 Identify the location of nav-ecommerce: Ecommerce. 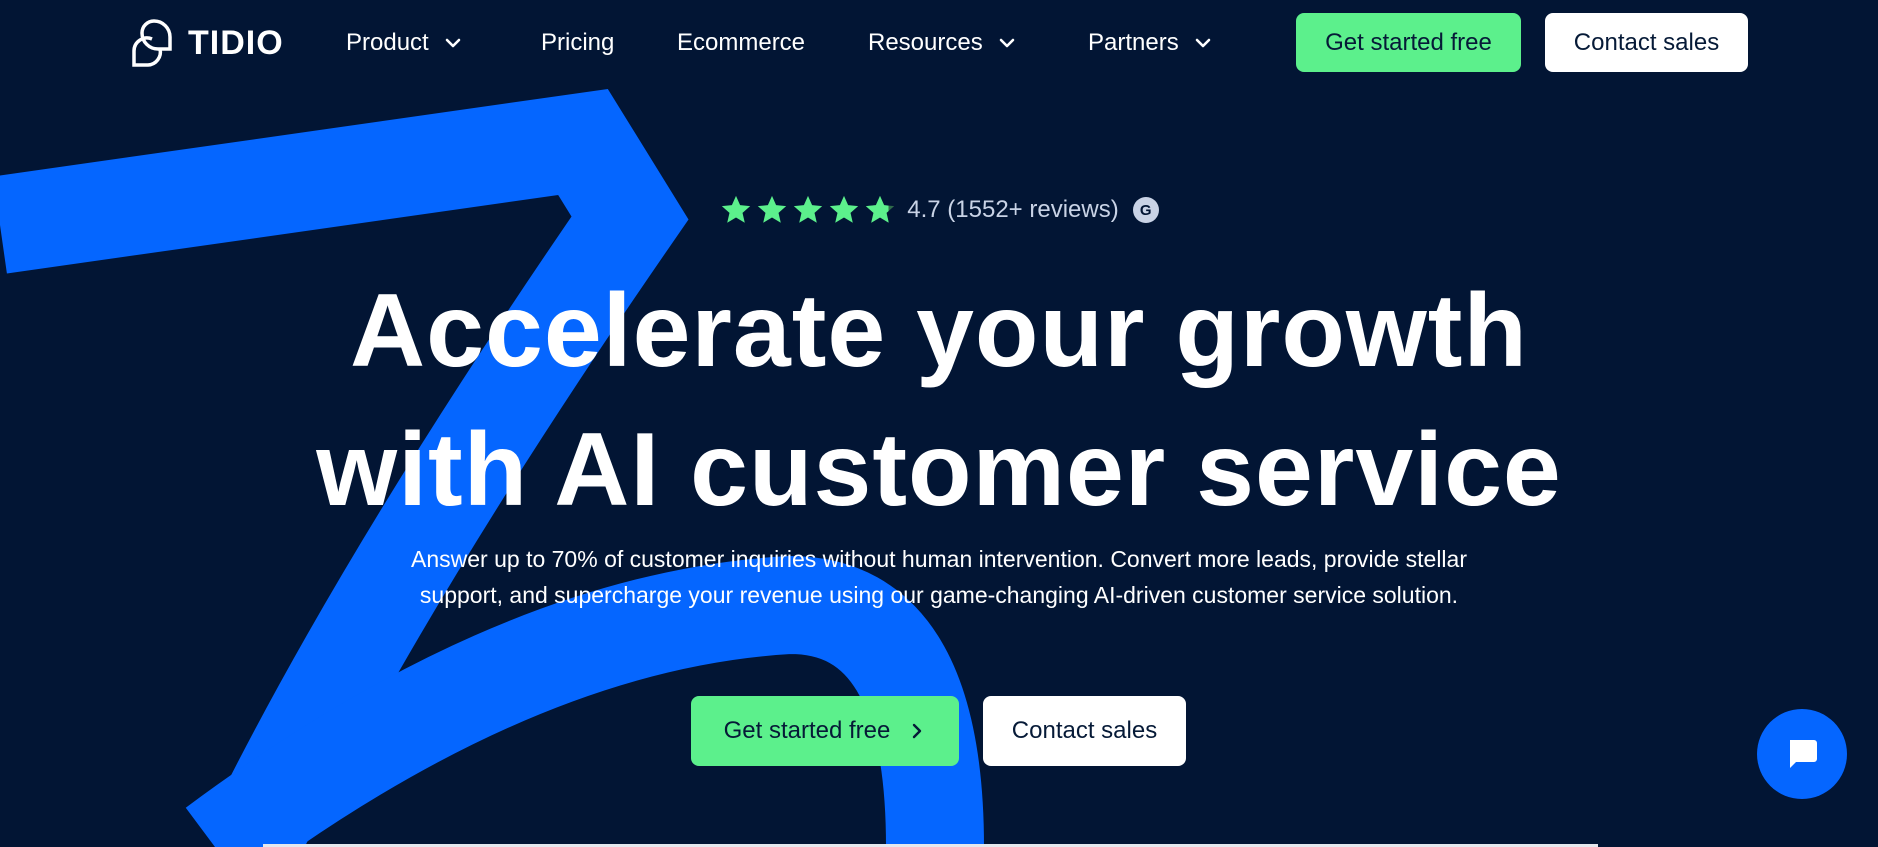
(741, 43).